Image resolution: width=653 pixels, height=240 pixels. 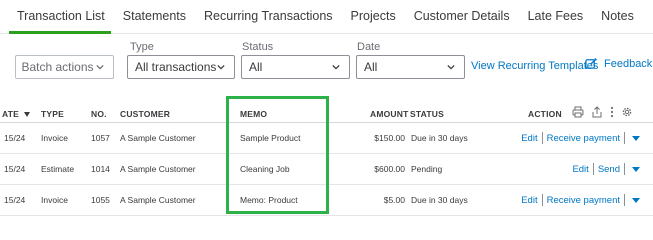 I want to click on batch-actions-dropdown: Batch actions, so click(x=64, y=67).